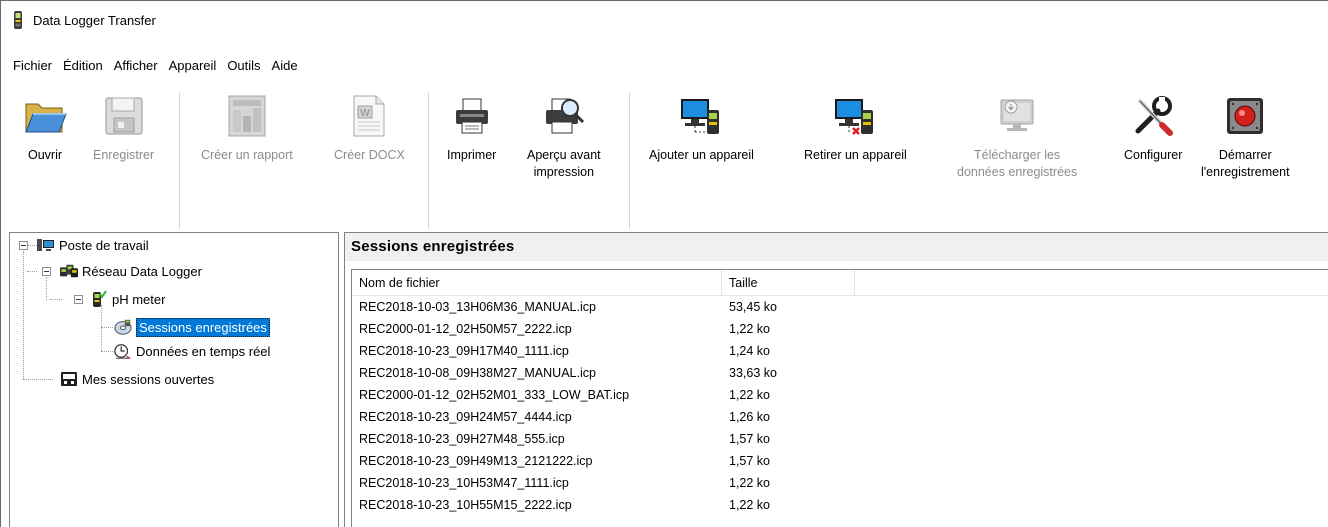 The height and width of the screenshot is (527, 1328). Describe the element at coordinates (104, 245) in the screenshot. I see `tree-label: Poste de travail` at that location.